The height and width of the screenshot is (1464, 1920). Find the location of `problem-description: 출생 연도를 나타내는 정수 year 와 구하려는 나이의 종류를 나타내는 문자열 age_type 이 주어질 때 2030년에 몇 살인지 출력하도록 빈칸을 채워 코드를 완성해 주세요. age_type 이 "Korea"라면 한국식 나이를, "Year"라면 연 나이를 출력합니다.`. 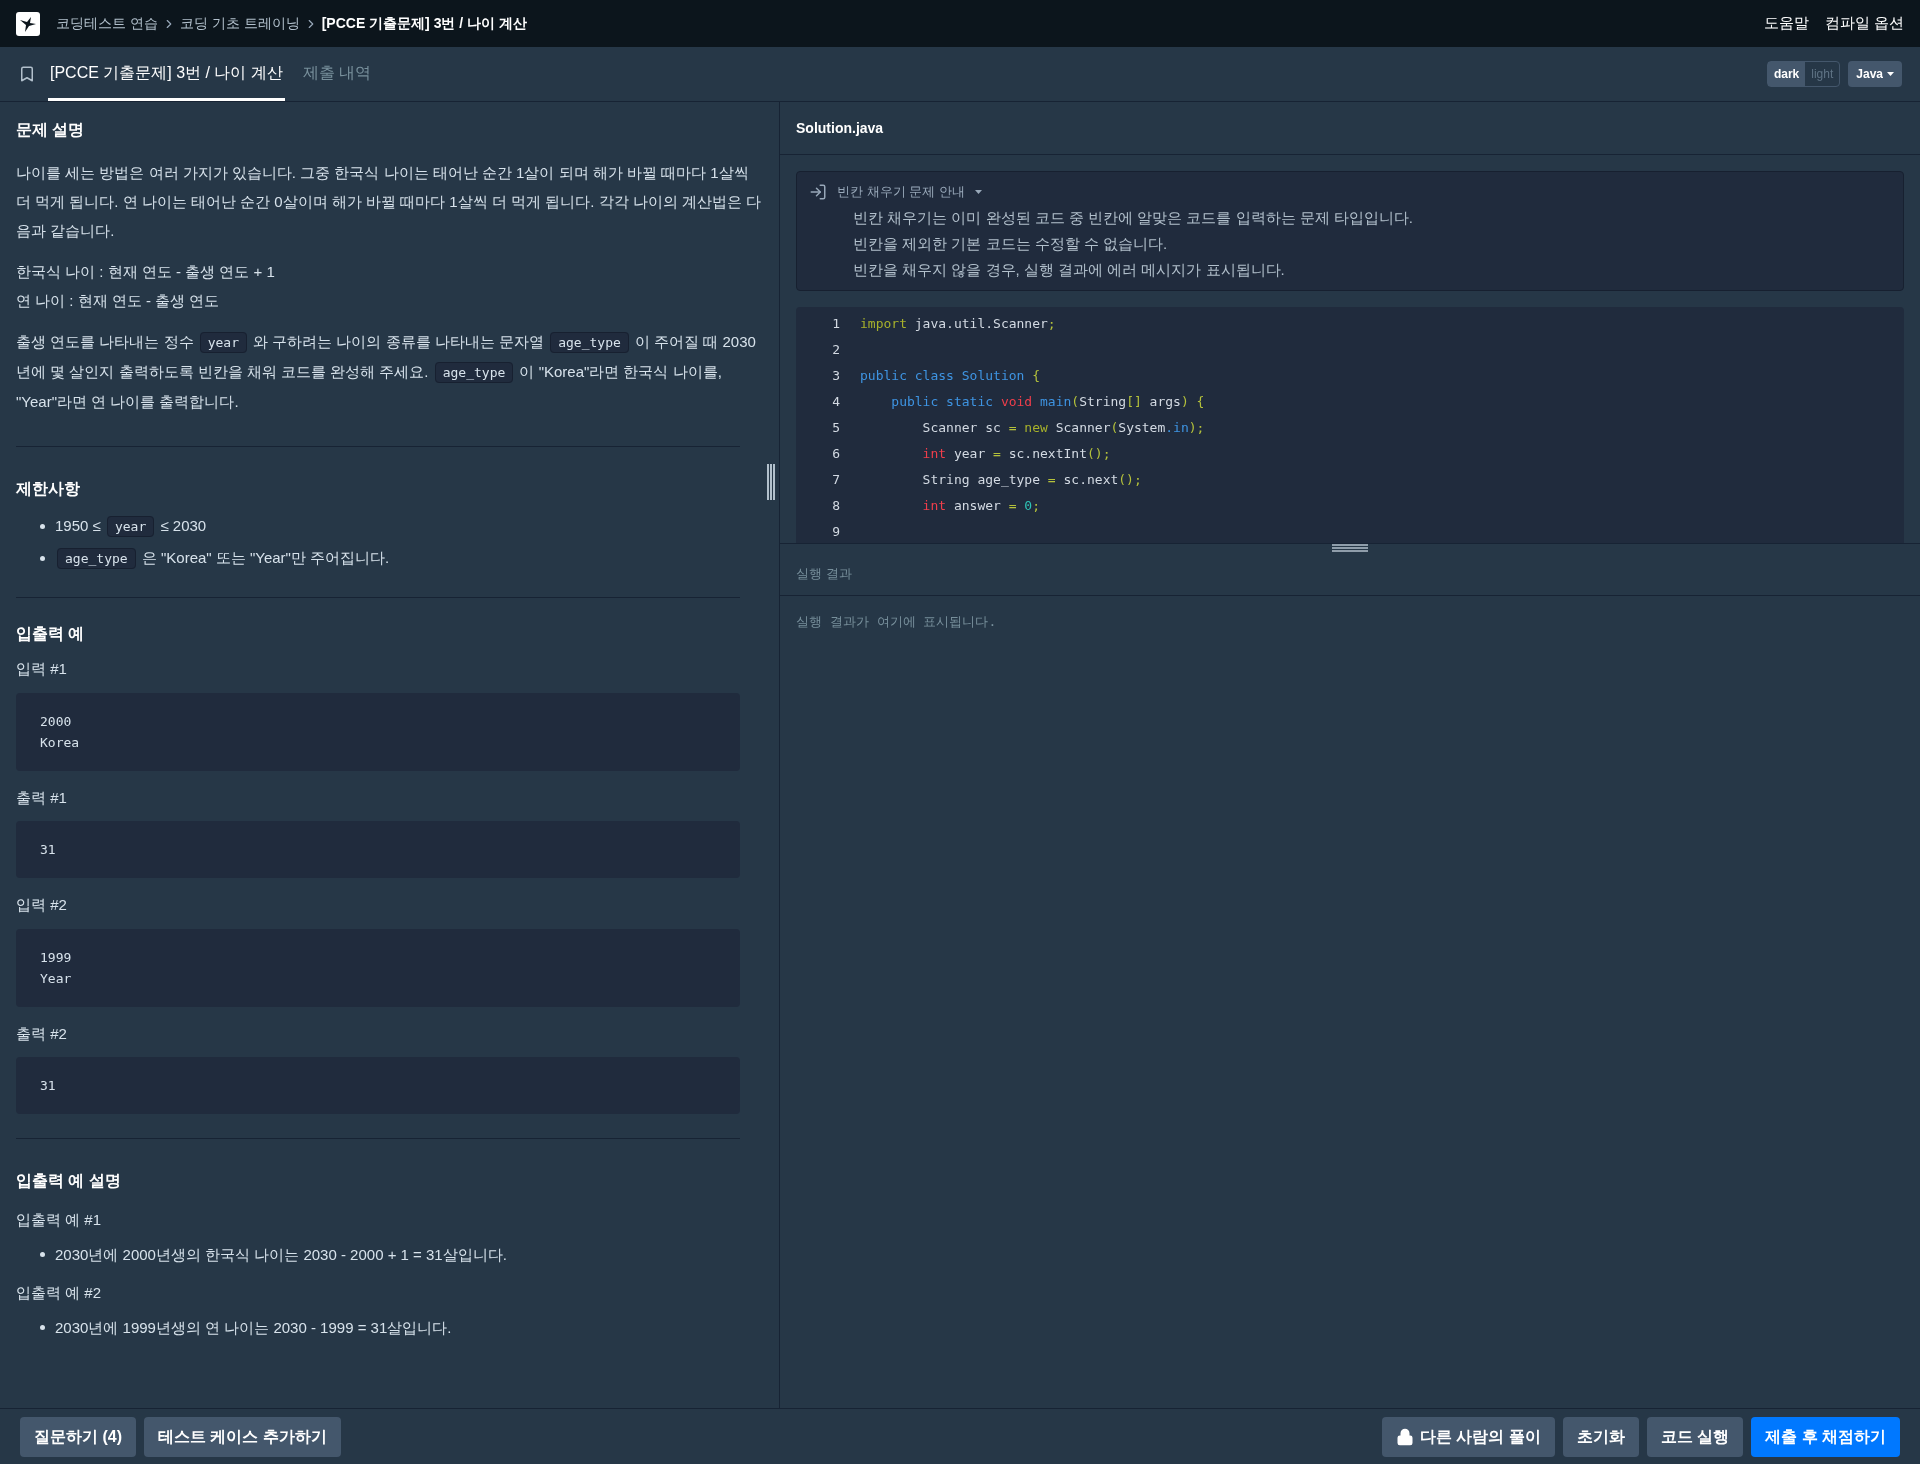

problem-description: 출생 연도를 나타내는 정수 year 와 구하려는 나이의 종류를 나타내는 문자열 age_type 이 주어질 때 2030년에 몇 살인지 출력하도록 빈칸을 채워 코드를 완성해 주세요. age_type 이 "Korea"라면 한국식 나이를, "Year"라면 연 나이를 출력합니다. is located at coordinates (386, 371).